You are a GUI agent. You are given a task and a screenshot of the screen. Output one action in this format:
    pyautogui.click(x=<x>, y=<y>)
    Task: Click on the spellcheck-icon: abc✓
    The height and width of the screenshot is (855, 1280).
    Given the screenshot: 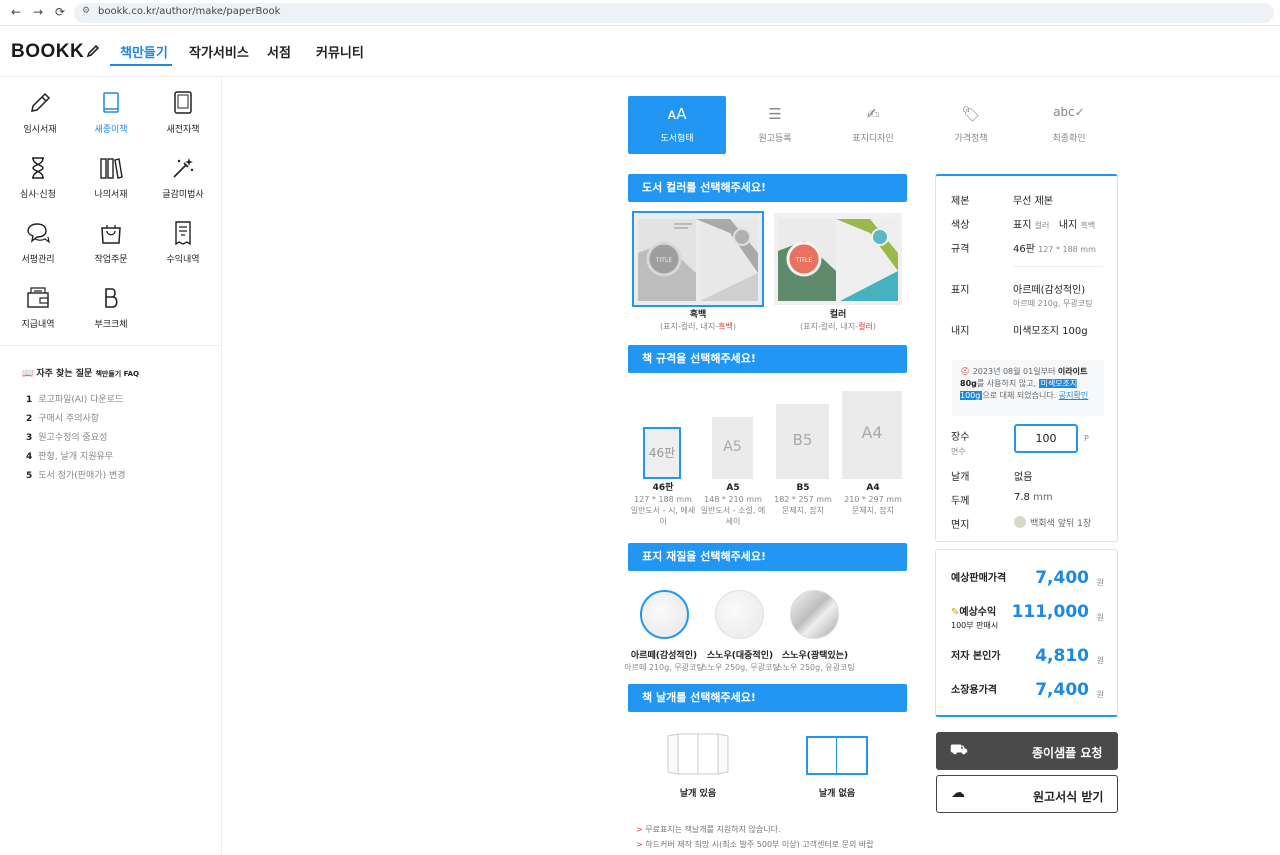 What is the action you would take?
    pyautogui.click(x=1069, y=112)
    